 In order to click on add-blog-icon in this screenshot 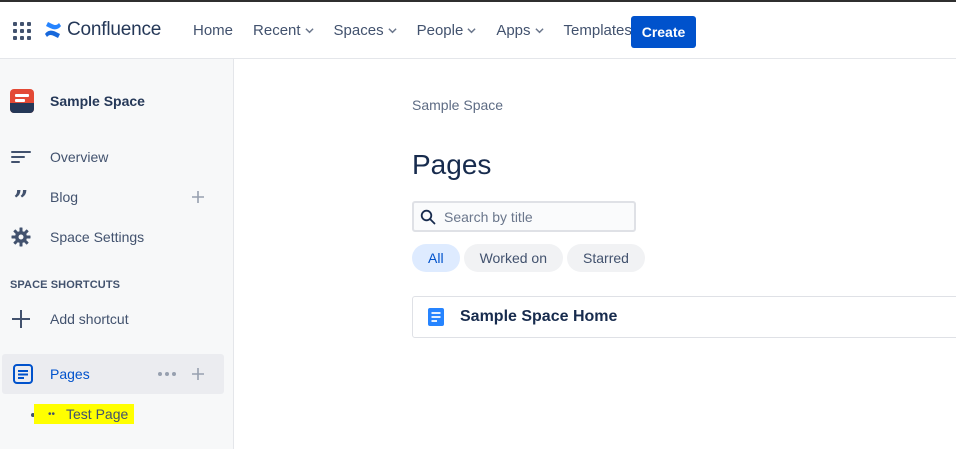, I will do `click(198, 197)`.